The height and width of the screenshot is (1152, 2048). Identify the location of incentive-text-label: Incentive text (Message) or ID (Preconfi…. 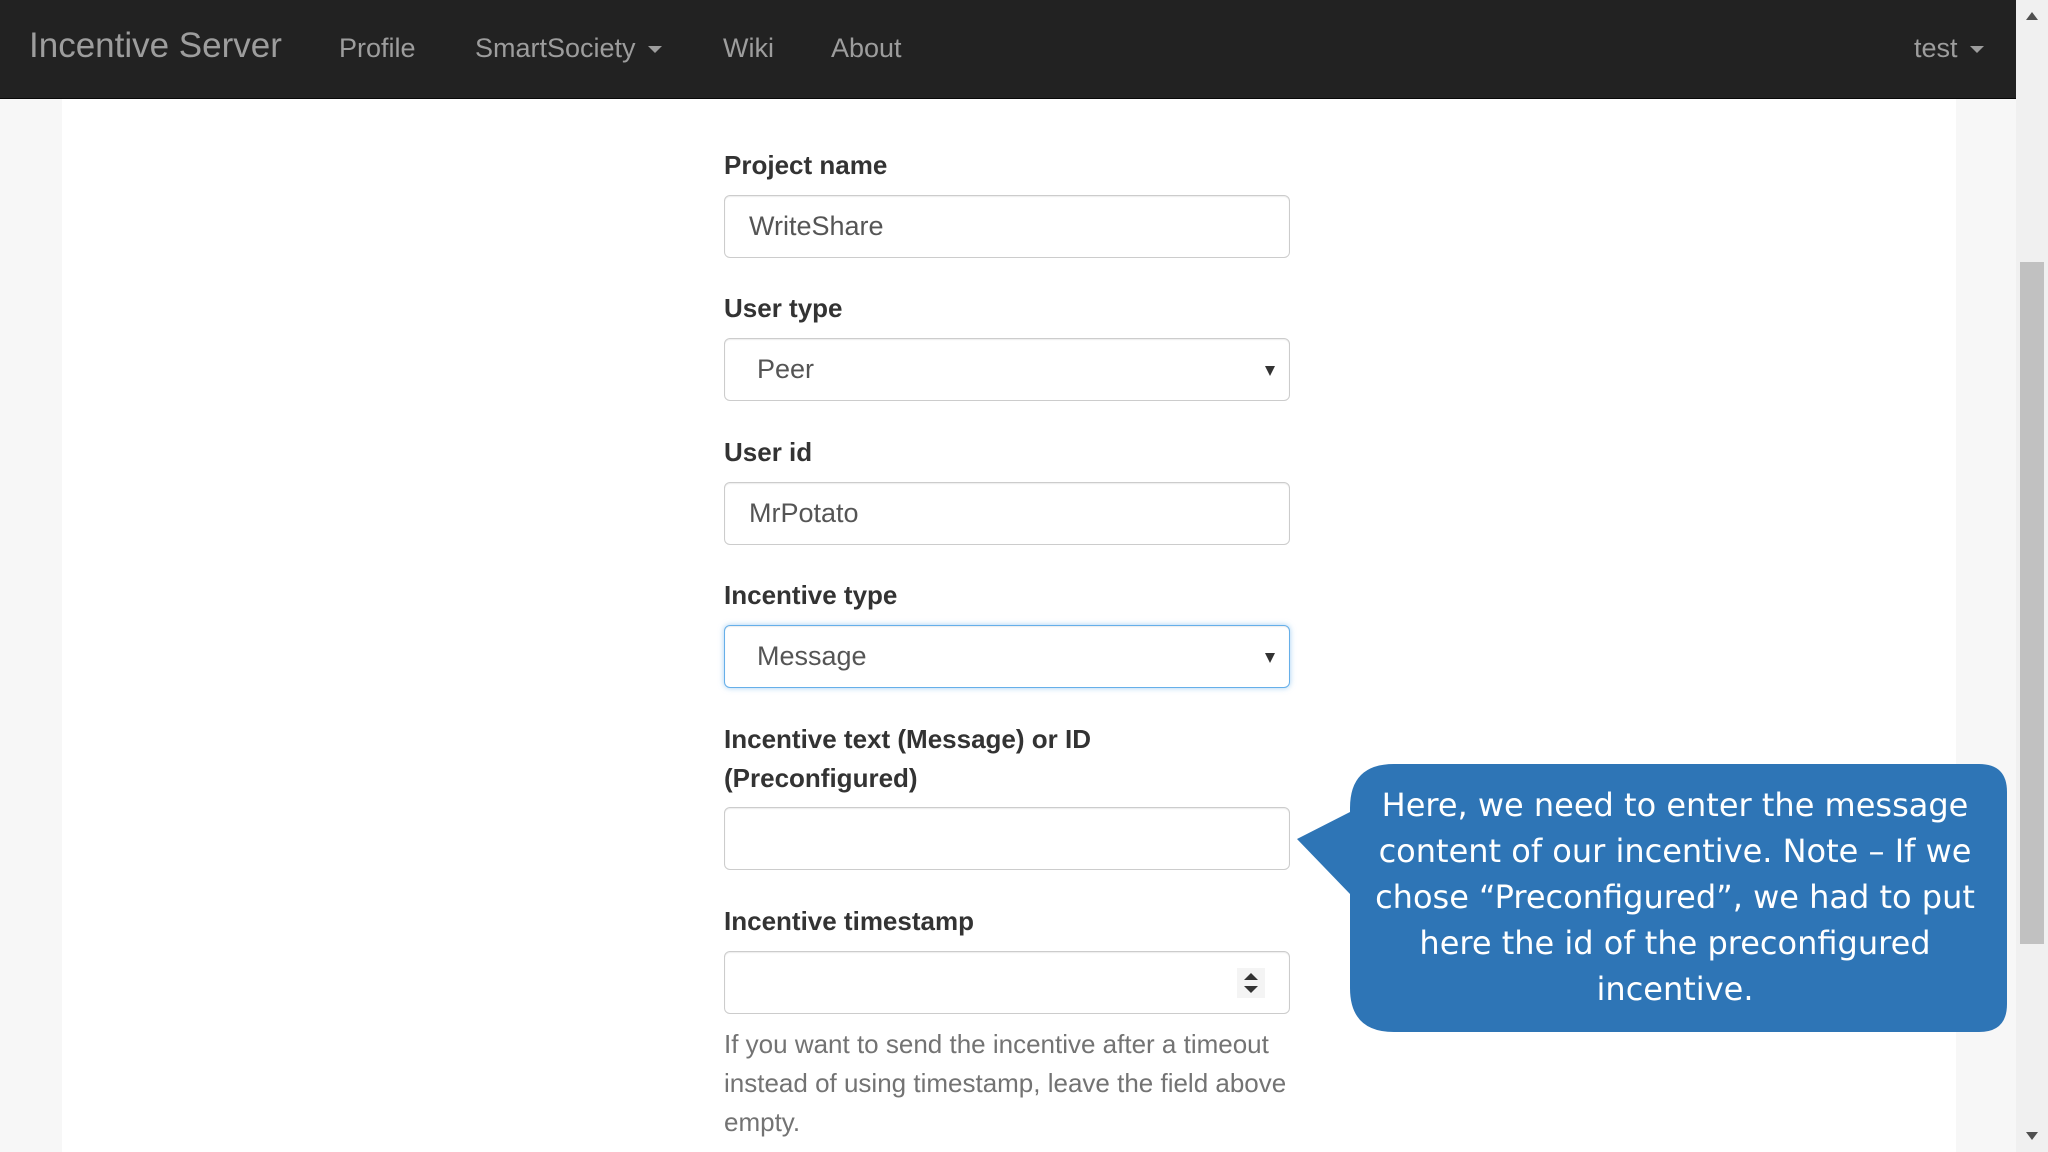
(907, 758).